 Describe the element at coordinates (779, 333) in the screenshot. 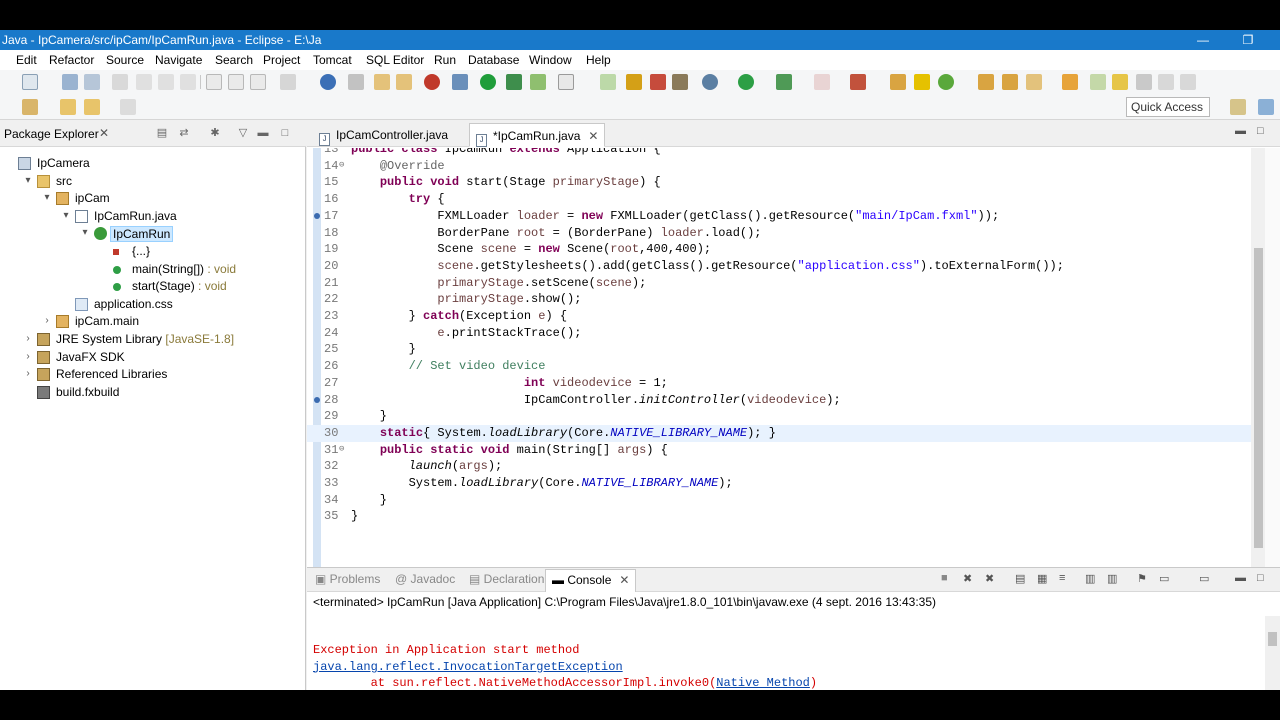

I see `code-line: 24 e.printStackTrace();` at that location.